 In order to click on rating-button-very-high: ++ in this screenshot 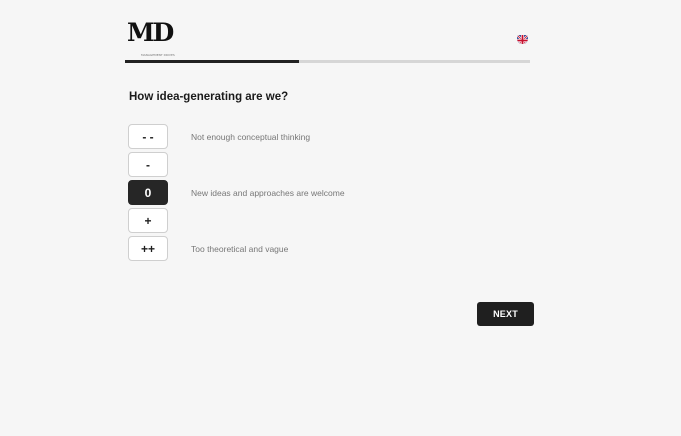, I will do `click(148, 248)`.